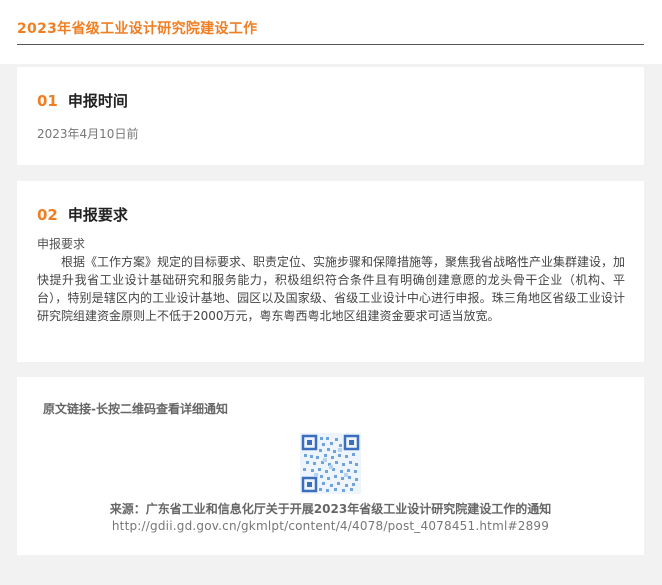  Describe the element at coordinates (97, 101) in the screenshot. I see `section-title: 申报时间` at that location.